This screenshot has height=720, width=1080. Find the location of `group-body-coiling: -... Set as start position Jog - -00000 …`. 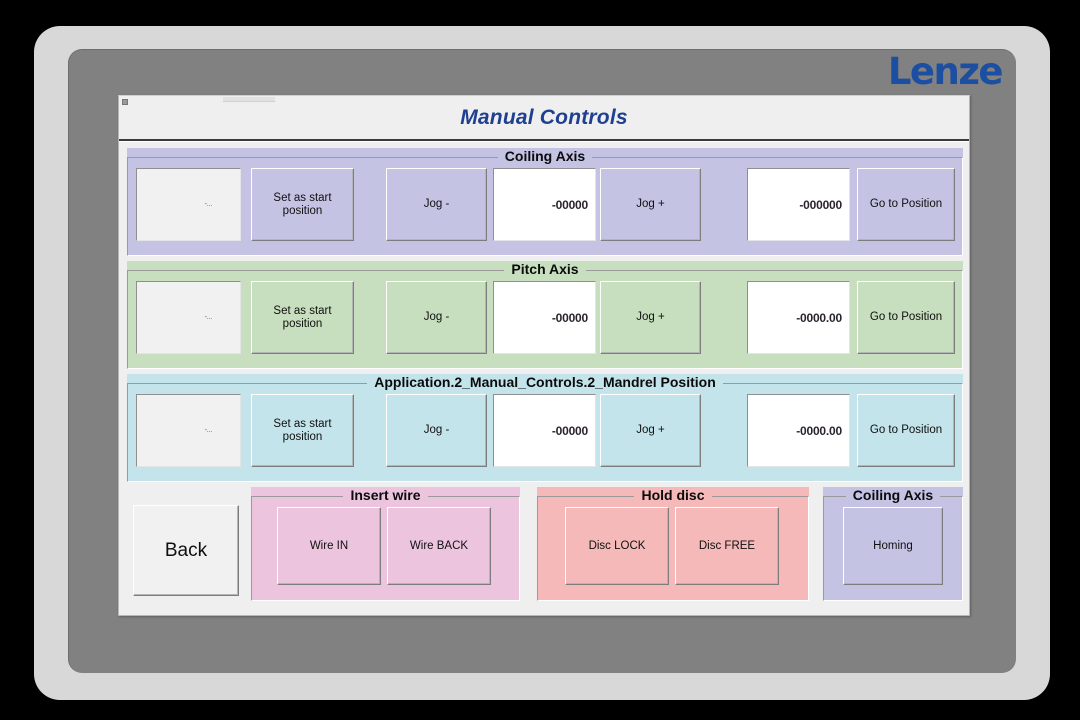

group-body-coiling: -... Set as start position Jog - -00000 … is located at coordinates (545, 206).